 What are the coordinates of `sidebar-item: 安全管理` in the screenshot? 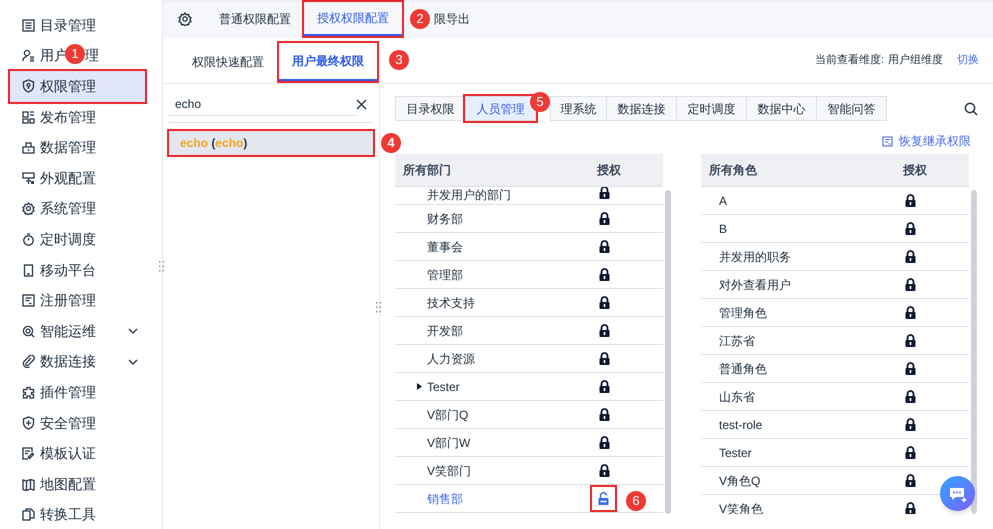 It's located at (77, 423).